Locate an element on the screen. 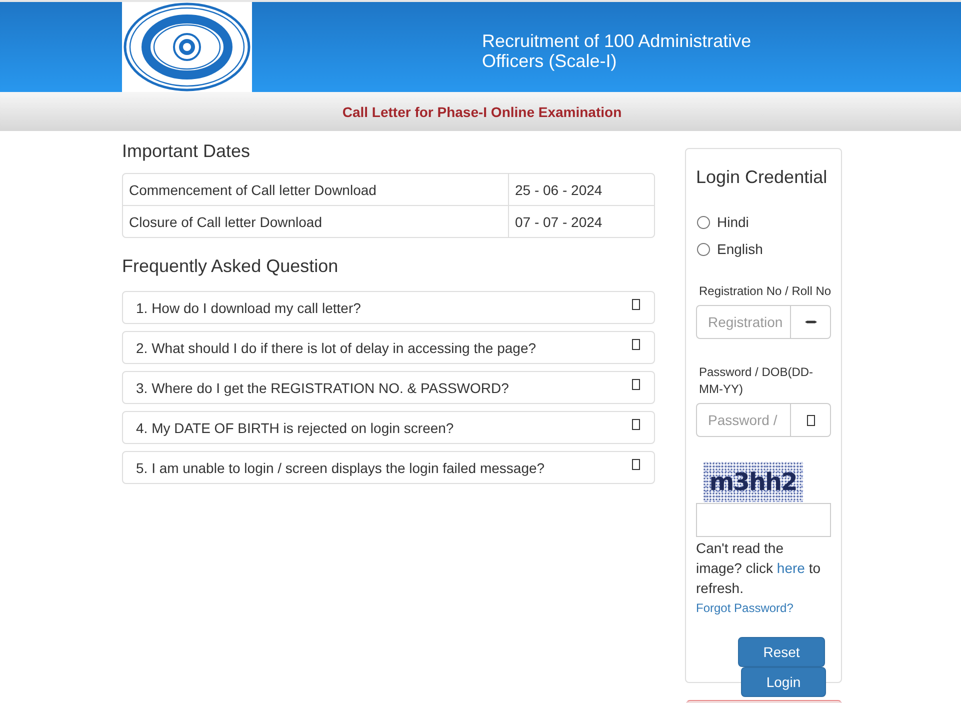  password-field: Password / is located at coordinates (743, 420).